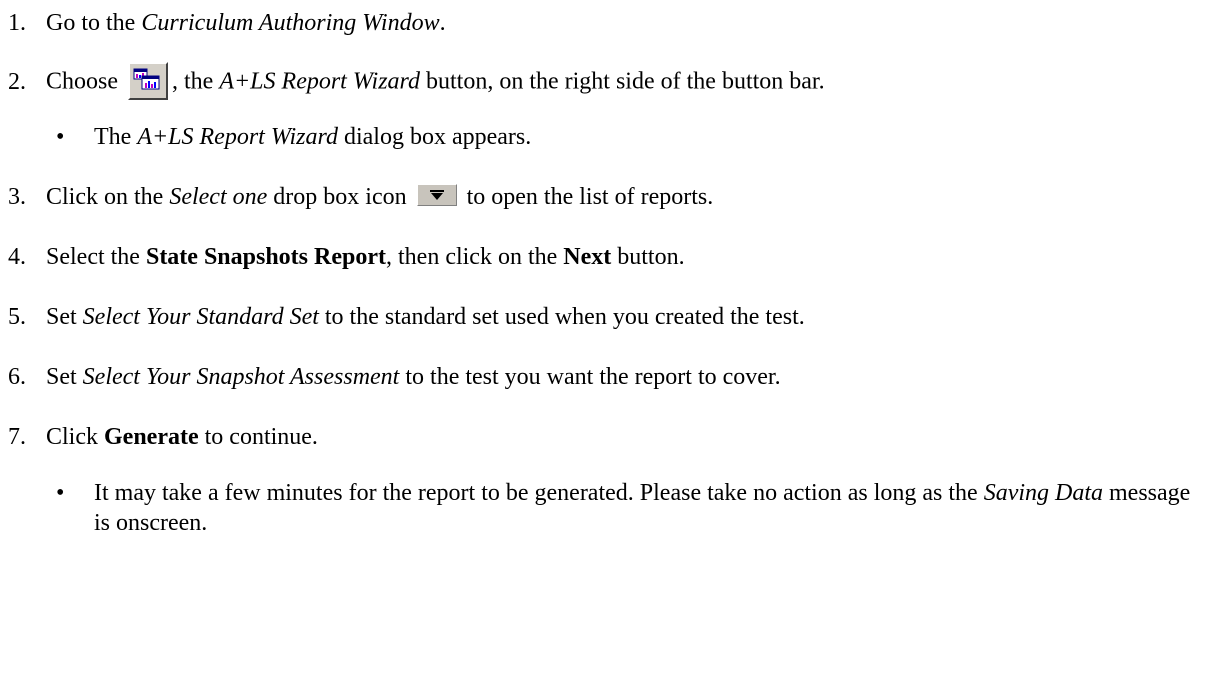  What do you see at coordinates (290, 23) in the screenshot?
I see `window-name: Curriculum Authoring Window` at bounding box center [290, 23].